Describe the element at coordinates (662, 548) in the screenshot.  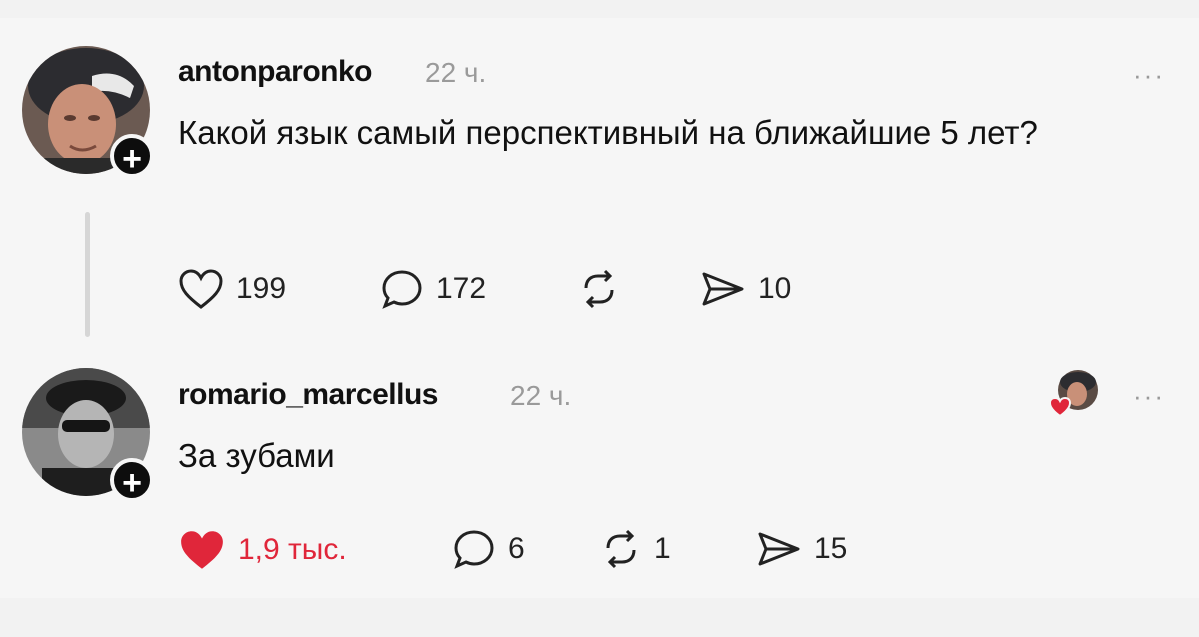
I see `repost-count: 1` at that location.